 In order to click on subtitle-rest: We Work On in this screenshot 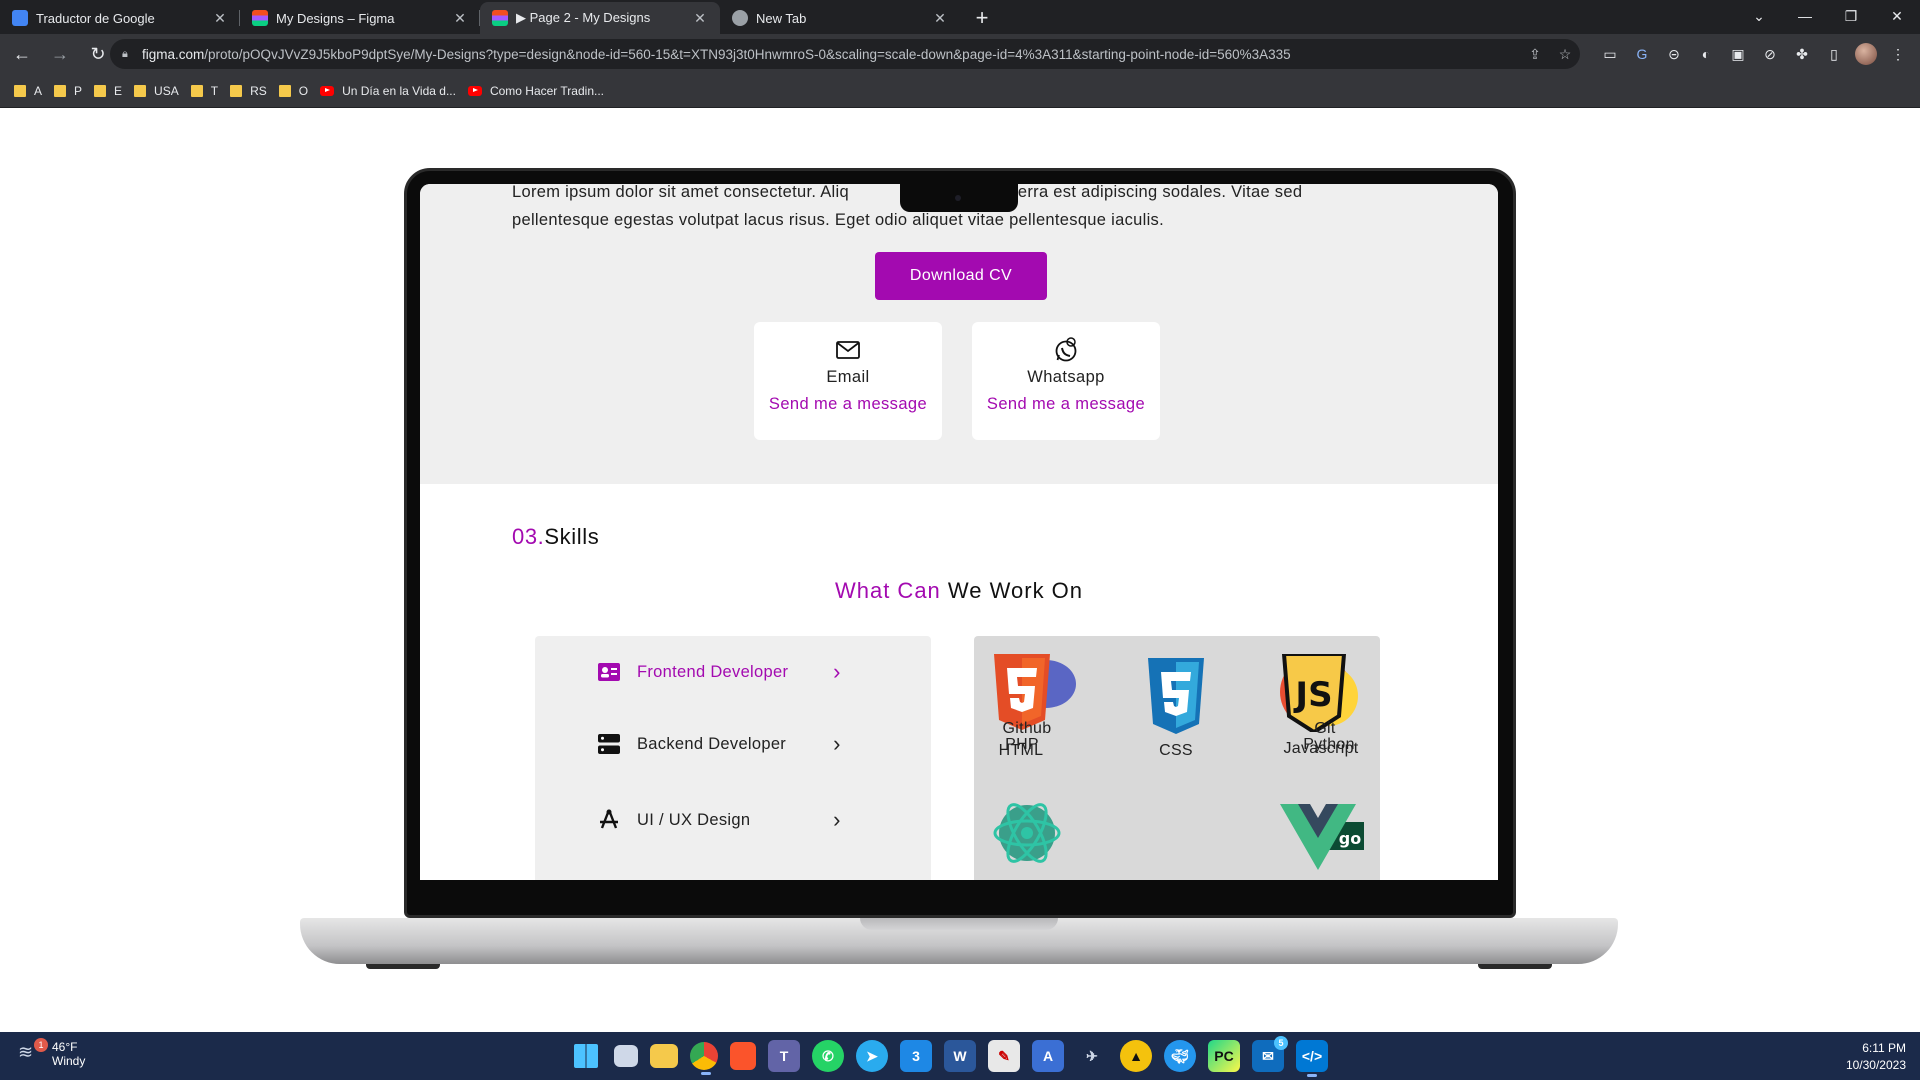, I will do `click(1015, 590)`.